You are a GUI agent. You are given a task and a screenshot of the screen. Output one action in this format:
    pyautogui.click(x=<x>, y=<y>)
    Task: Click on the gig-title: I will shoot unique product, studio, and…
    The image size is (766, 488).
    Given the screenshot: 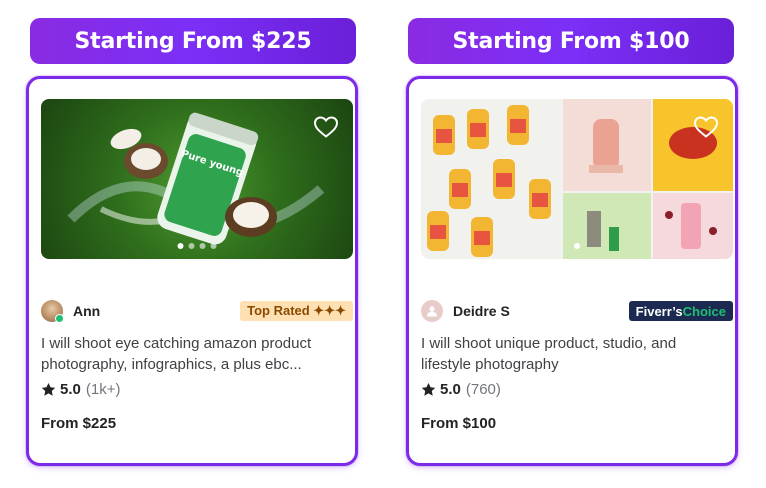 What is the action you would take?
    pyautogui.click(x=571, y=354)
    